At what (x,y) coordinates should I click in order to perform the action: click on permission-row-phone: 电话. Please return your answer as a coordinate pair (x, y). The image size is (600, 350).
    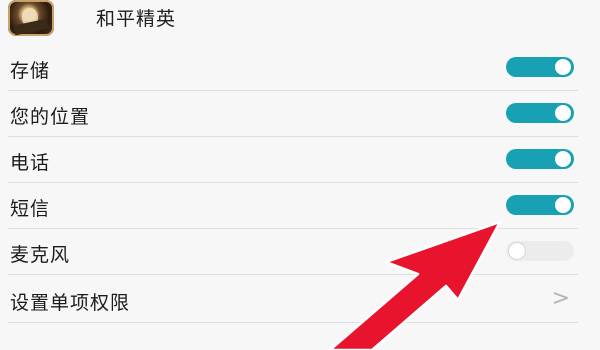
    Looking at the image, I should click on (293, 159).